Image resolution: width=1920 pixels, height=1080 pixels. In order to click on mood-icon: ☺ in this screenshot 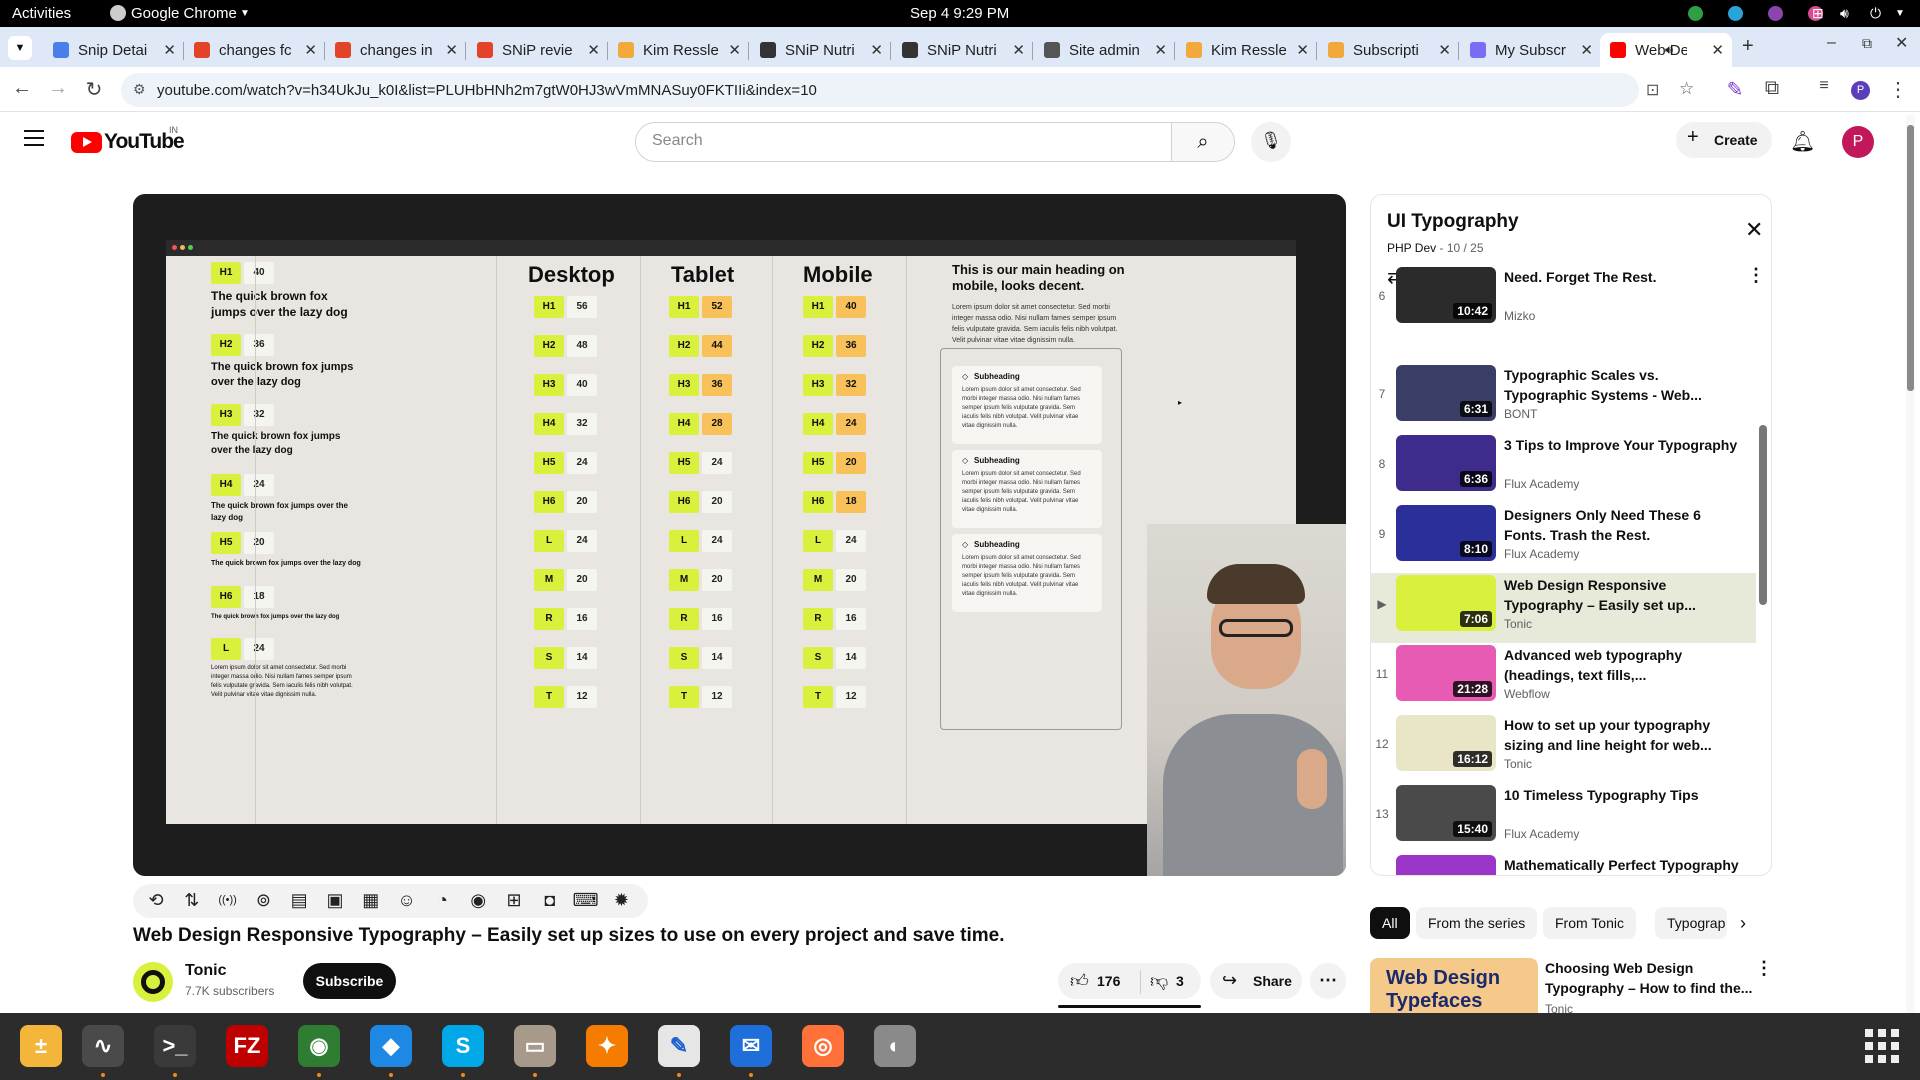, I will do `click(407, 901)`.